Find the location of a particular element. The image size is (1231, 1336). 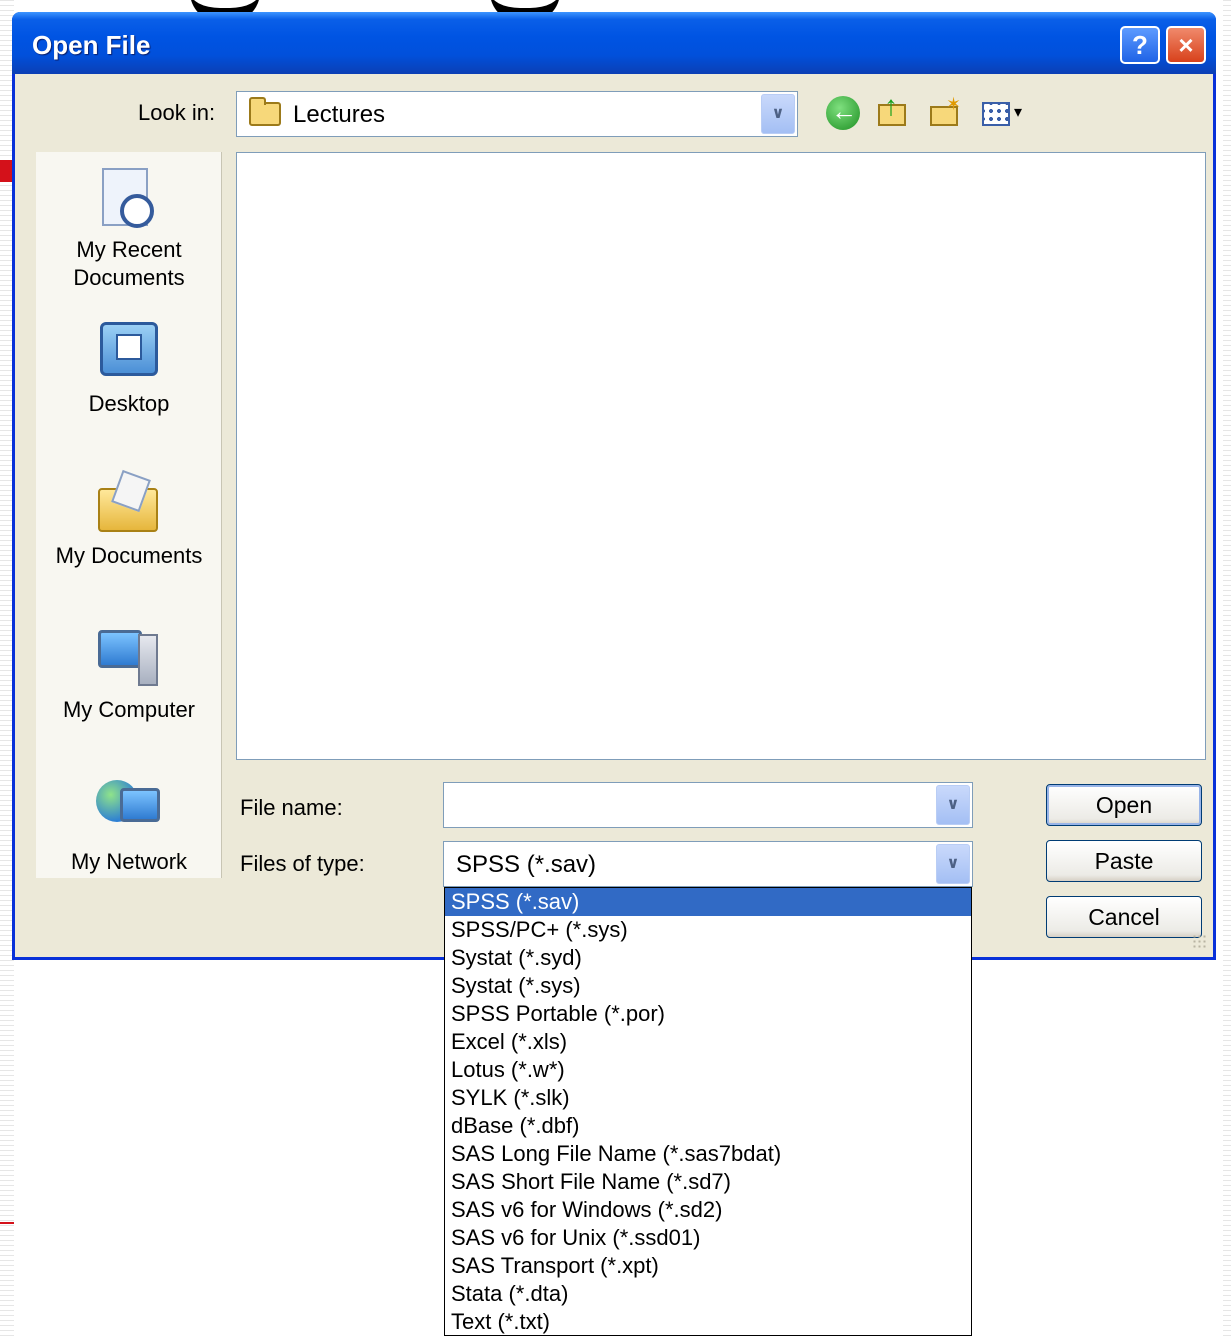

file-type-option: Systat (*.syd) is located at coordinates (708, 958).